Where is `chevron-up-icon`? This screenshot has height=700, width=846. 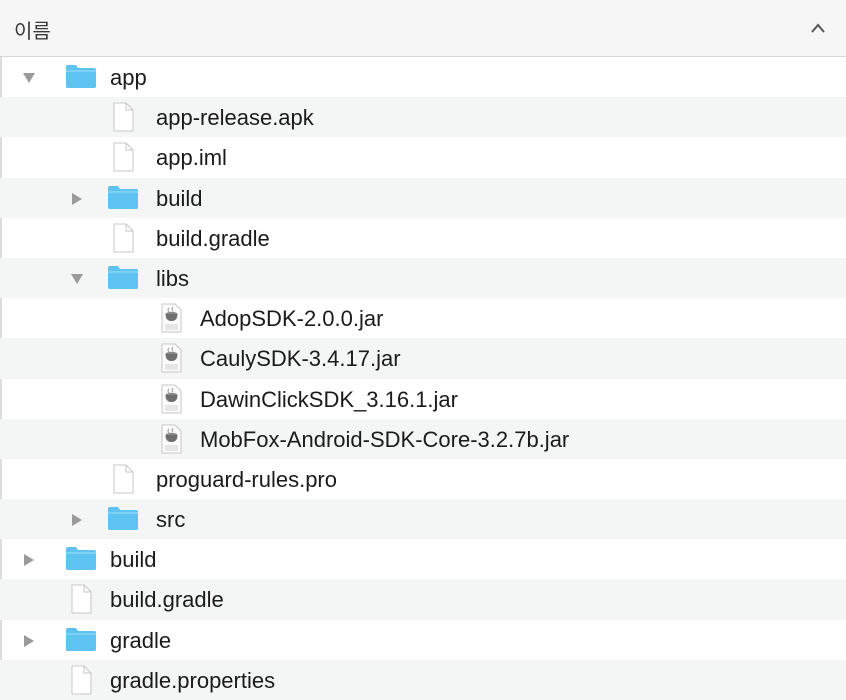
chevron-up-icon is located at coordinates (818, 28).